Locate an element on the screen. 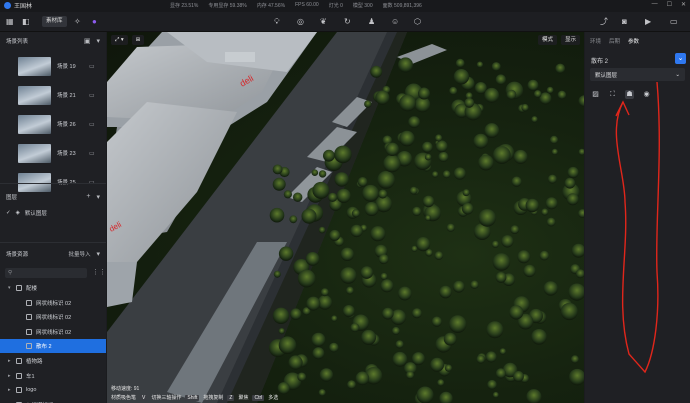  layout-icon: ▦ is located at coordinates (10, 21).